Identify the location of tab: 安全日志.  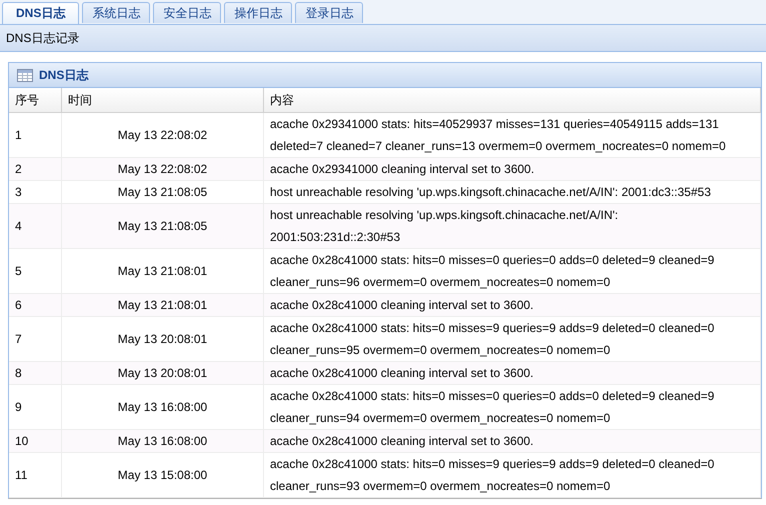
(187, 12).